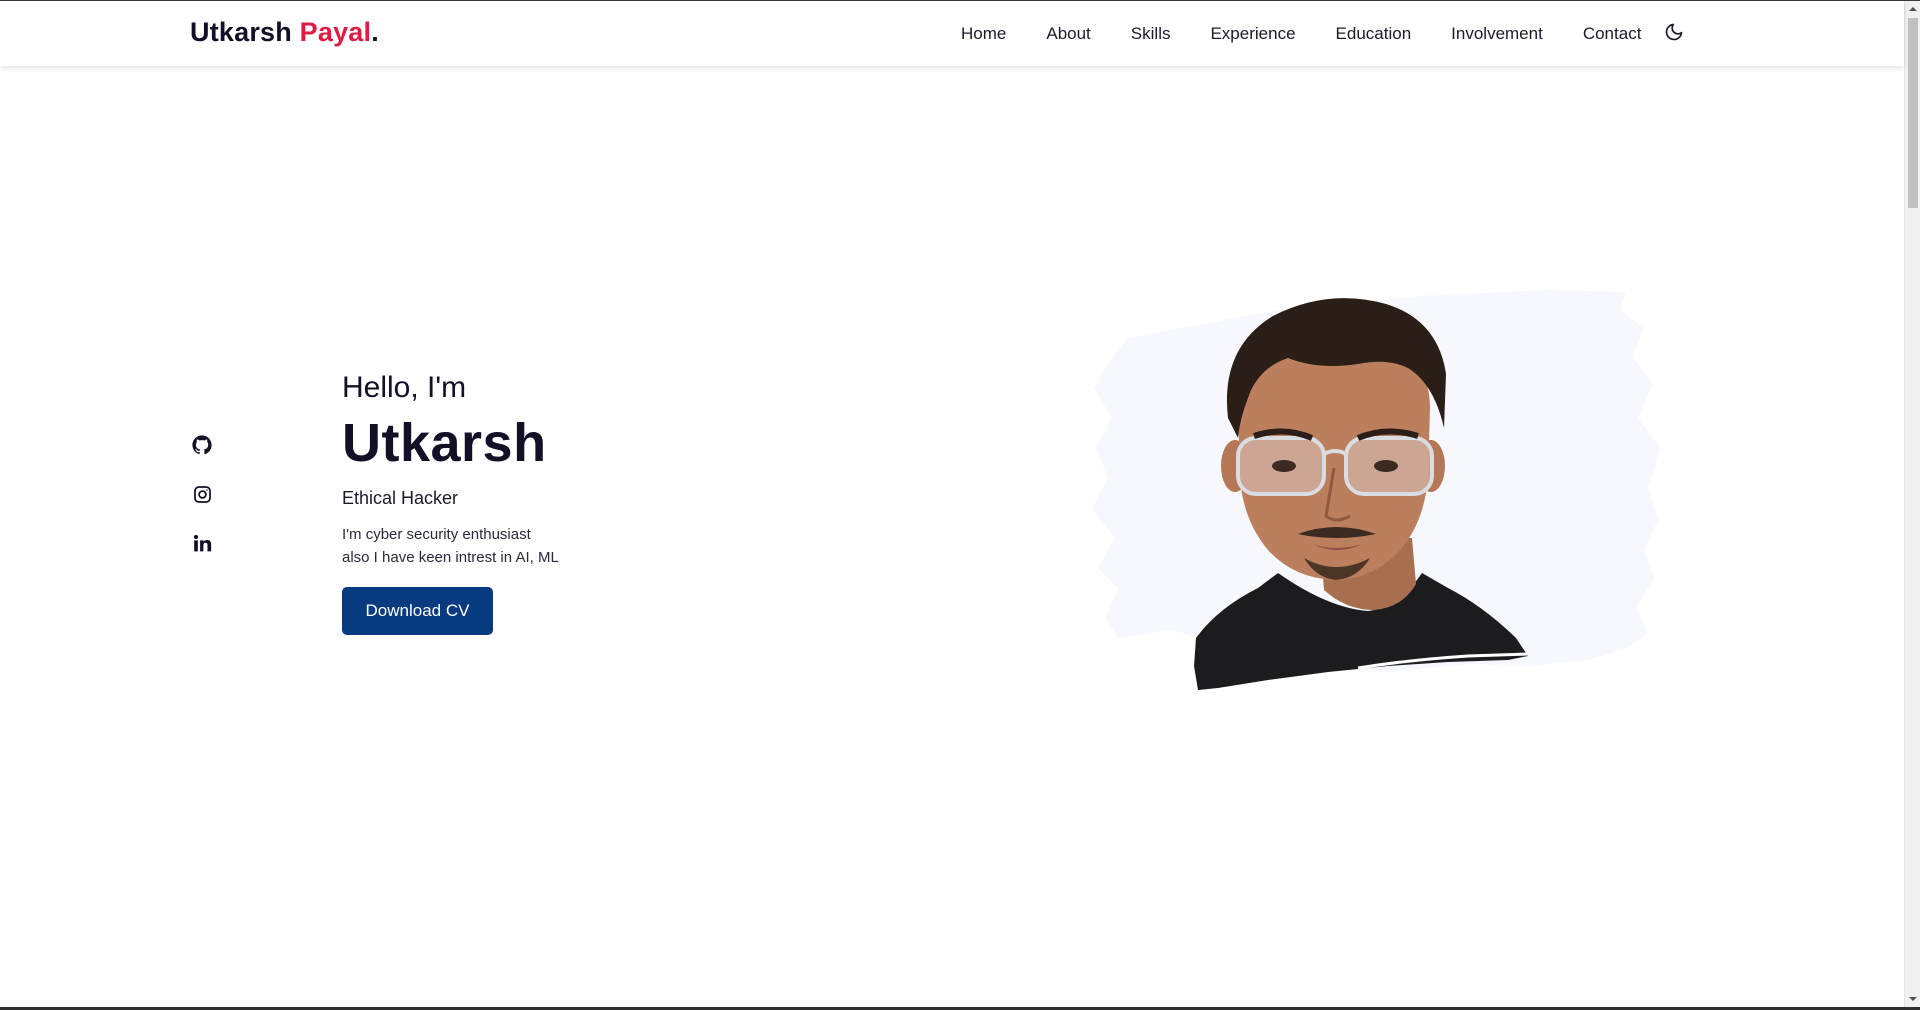  What do you see at coordinates (400, 498) in the screenshot?
I see `hero-role: Ethical Hacker` at bounding box center [400, 498].